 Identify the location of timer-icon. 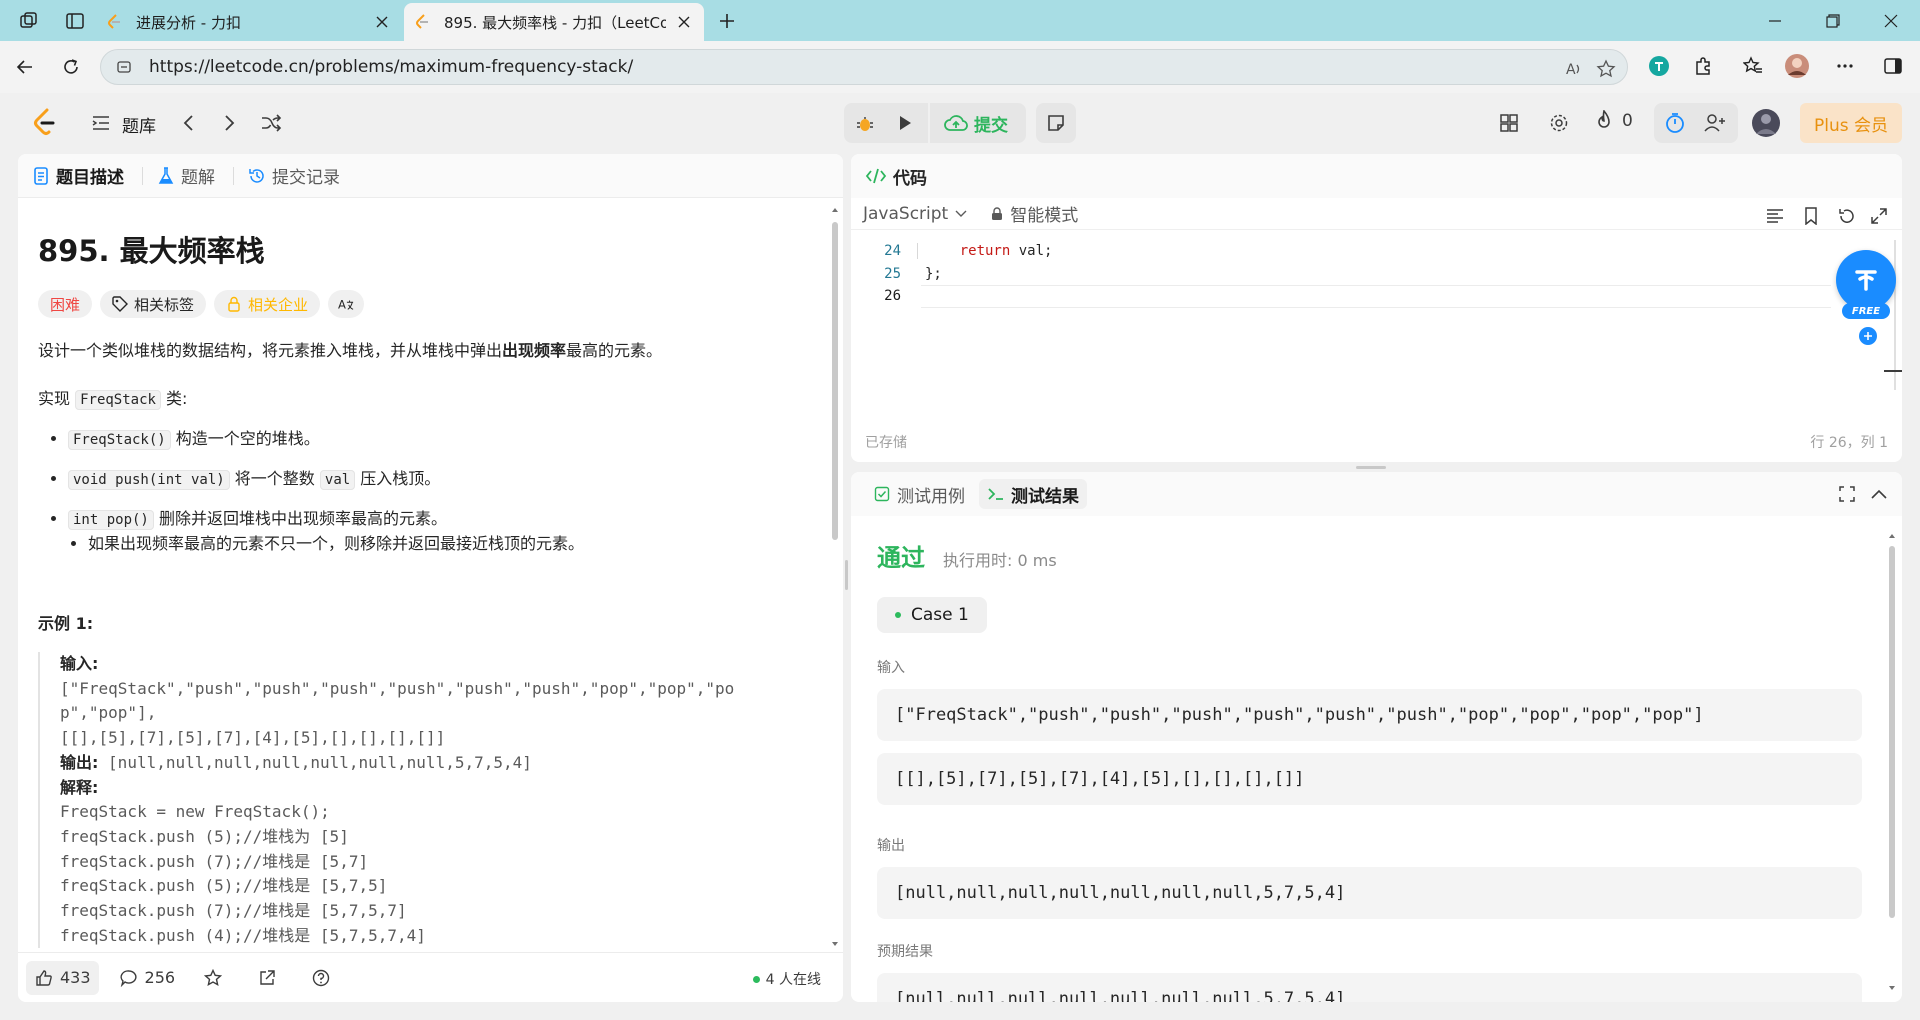
(1675, 123).